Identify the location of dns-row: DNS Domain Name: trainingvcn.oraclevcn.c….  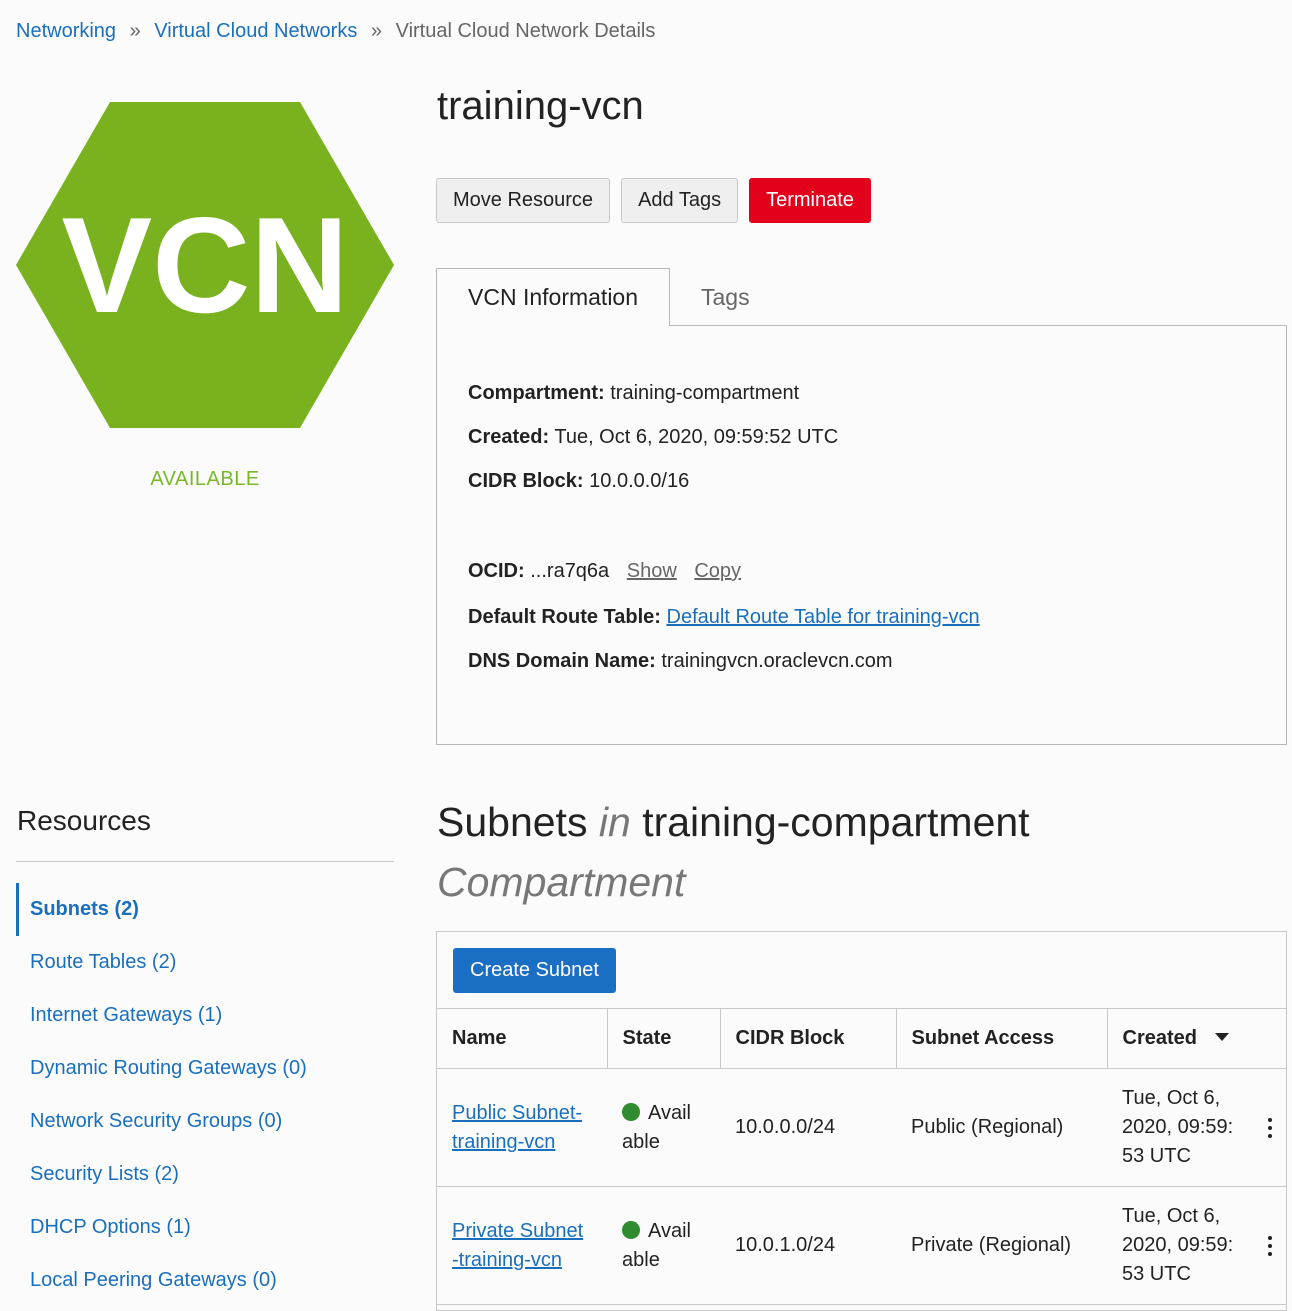
(680, 661).